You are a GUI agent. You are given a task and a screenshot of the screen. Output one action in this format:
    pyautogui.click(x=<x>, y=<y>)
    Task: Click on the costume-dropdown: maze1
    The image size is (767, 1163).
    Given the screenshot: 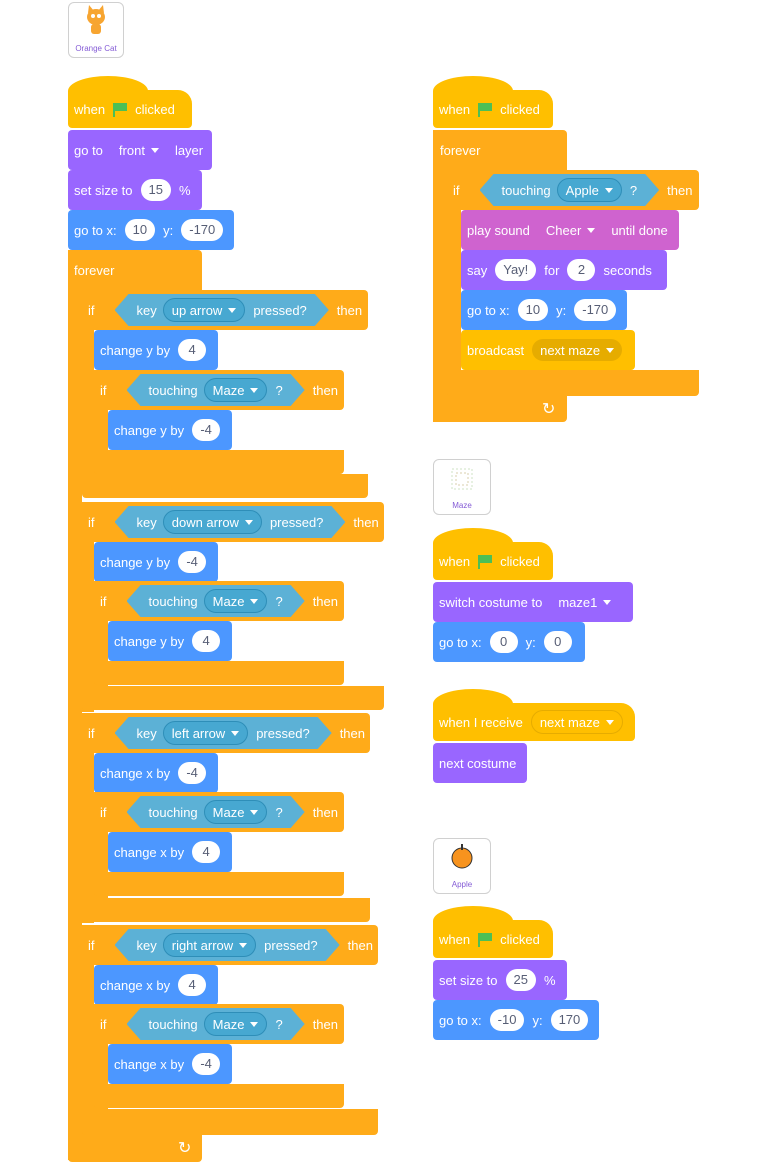 What is the action you would take?
    pyautogui.click(x=584, y=602)
    